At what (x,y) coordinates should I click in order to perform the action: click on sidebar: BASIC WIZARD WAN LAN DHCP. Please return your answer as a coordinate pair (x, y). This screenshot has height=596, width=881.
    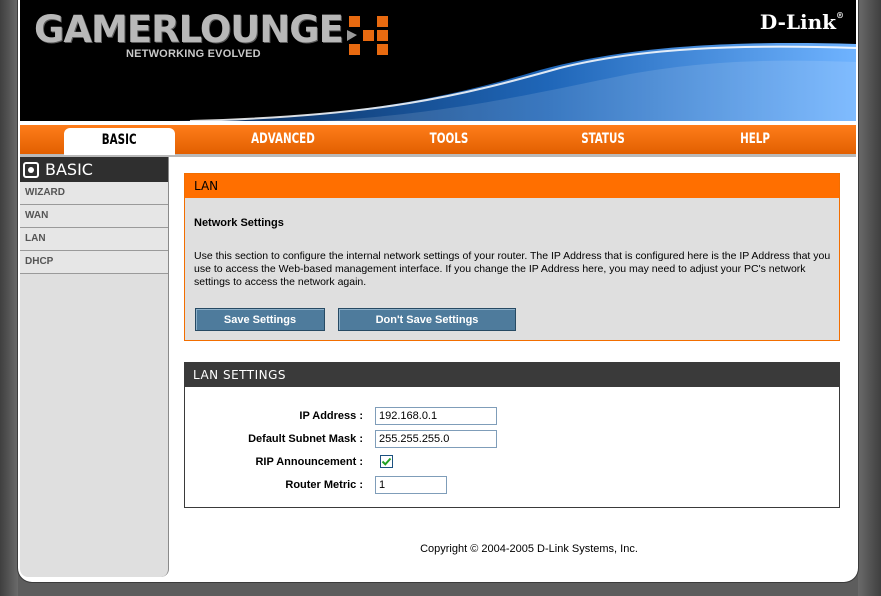
    Looking at the image, I should click on (94, 367).